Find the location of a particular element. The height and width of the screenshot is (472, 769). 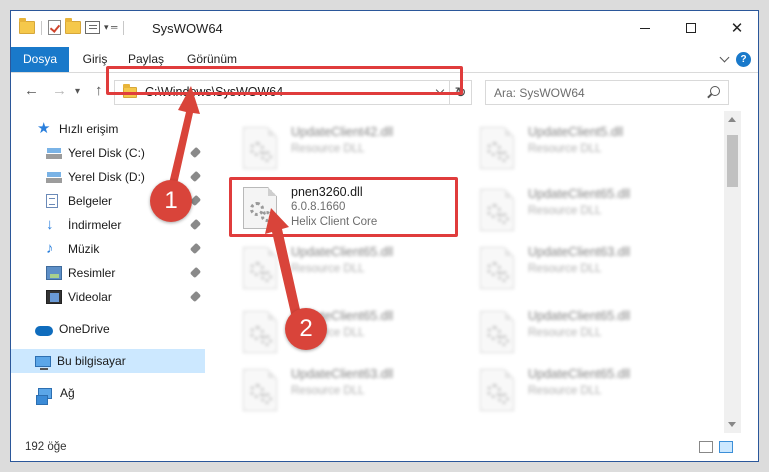

annotation-arrows is located at coordinates (233, 202).